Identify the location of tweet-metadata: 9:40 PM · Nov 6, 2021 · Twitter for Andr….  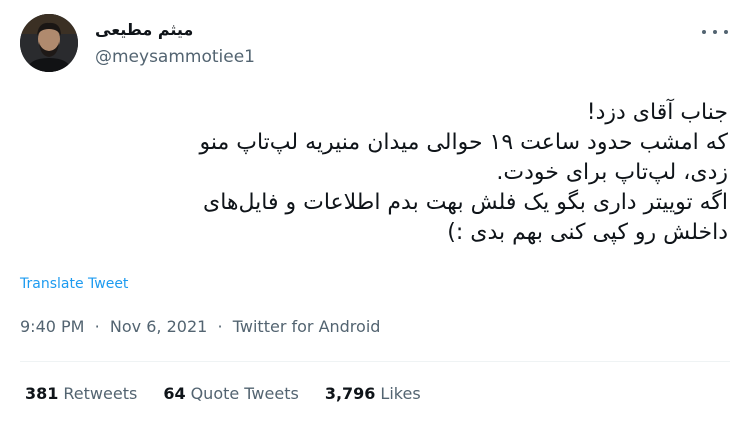
(200, 326).